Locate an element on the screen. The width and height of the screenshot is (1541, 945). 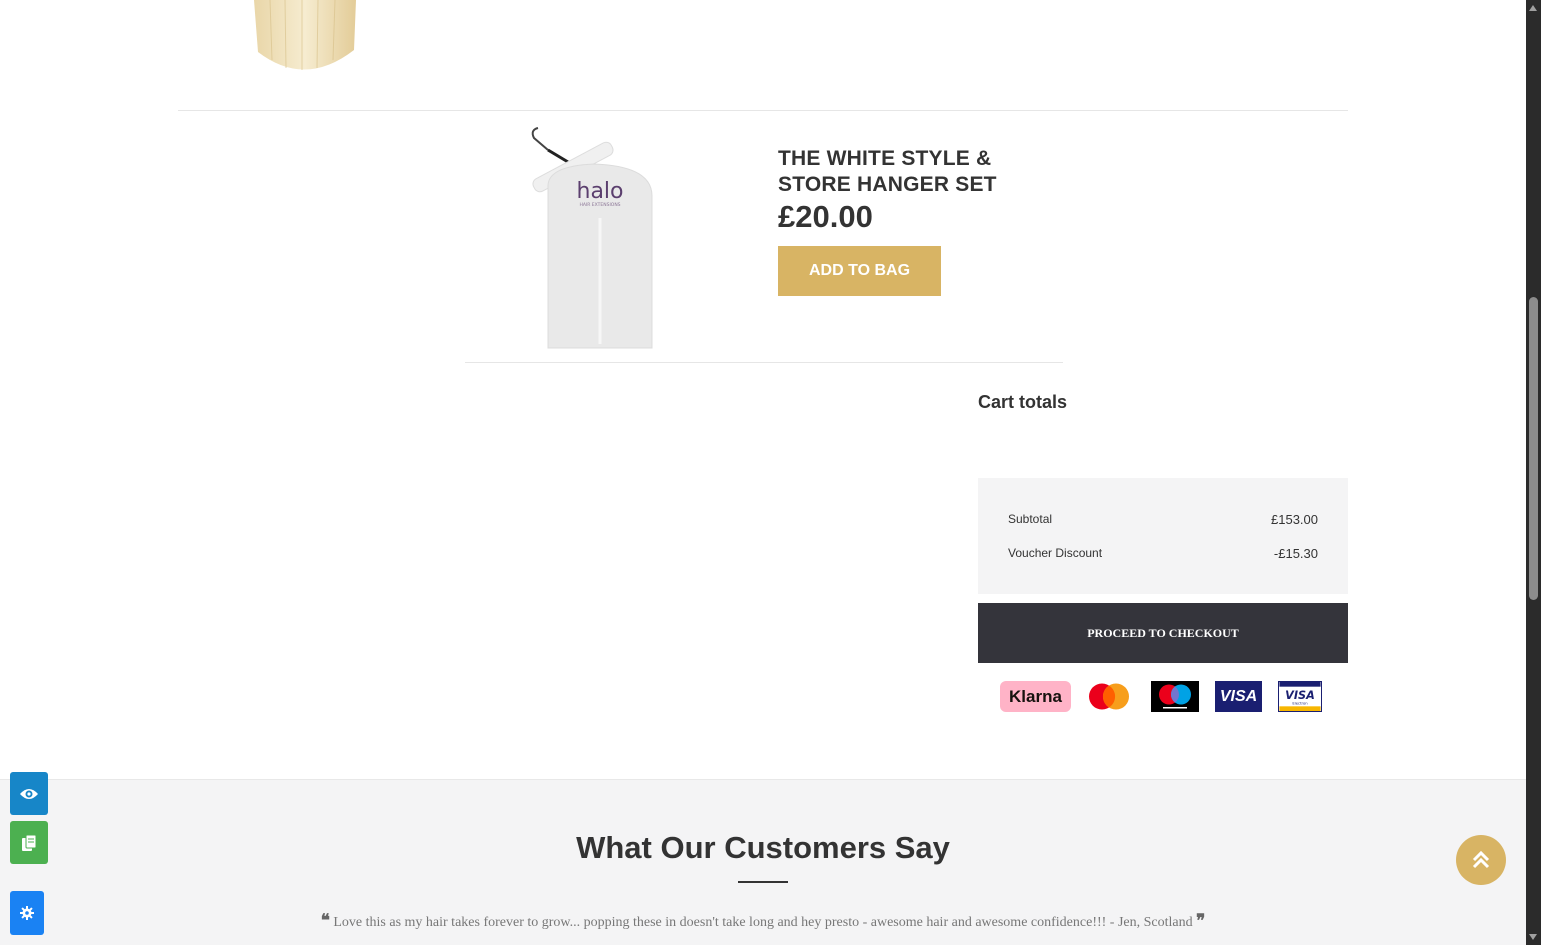
scrollbar-thumb is located at coordinates (1533, 448).